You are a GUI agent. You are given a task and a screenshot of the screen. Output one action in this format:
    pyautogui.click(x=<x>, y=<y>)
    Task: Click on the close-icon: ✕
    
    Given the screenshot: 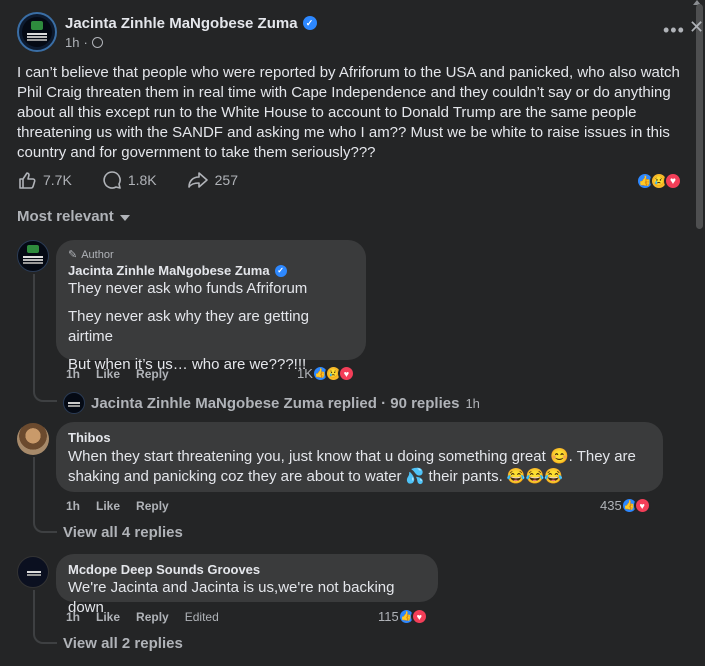 What is the action you would take?
    pyautogui.click(x=696, y=27)
    